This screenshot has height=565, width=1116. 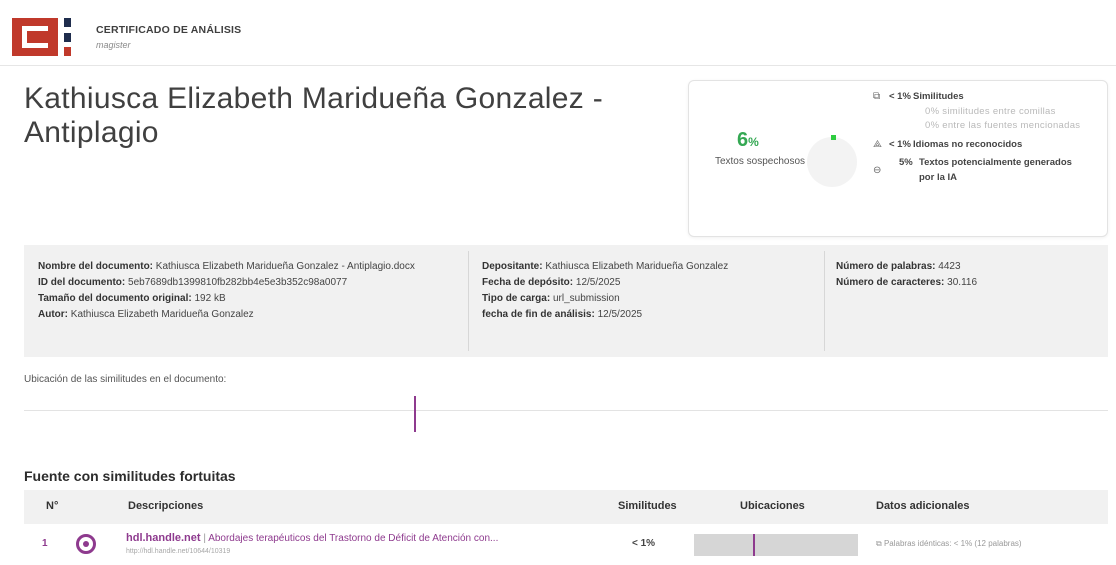 What do you see at coordinates (772, 506) in the screenshot?
I see `column-header-locations: Ubicaciones` at bounding box center [772, 506].